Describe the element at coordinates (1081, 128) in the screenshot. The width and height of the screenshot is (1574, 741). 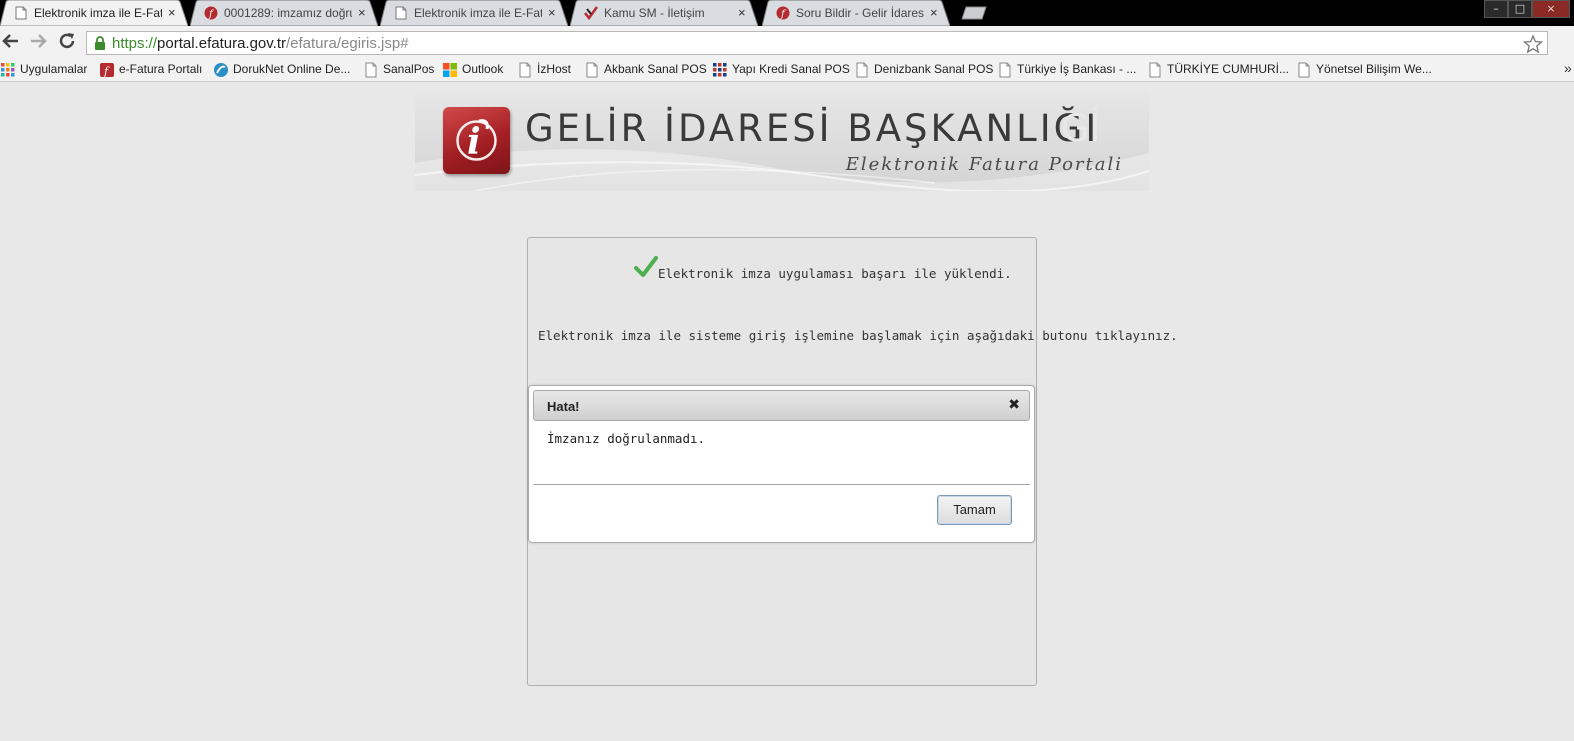
I see `banner-ghost-text: Gİ` at that location.